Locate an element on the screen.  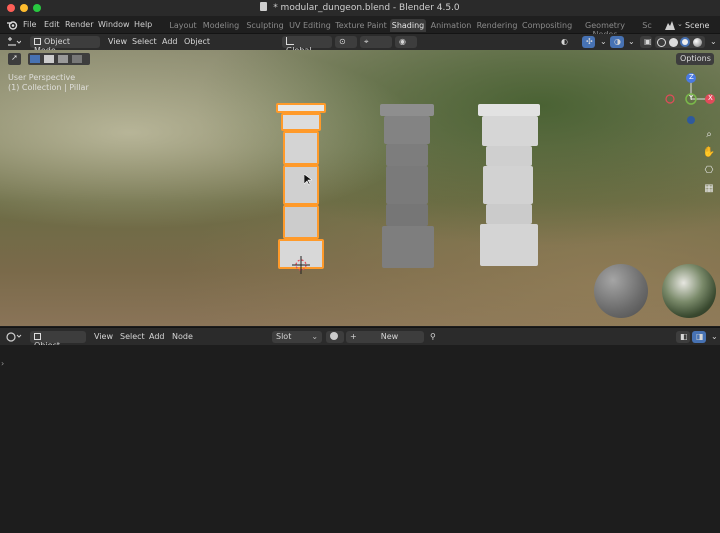
select-mode-group is located at coordinates (59, 59).